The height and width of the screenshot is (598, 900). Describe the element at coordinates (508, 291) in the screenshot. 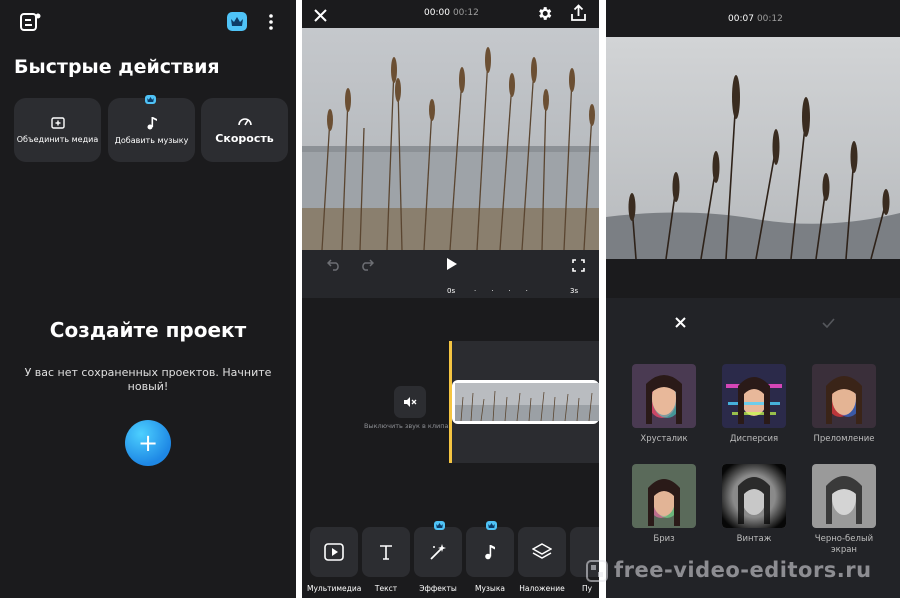

I see `ruler-ticks: ····` at that location.